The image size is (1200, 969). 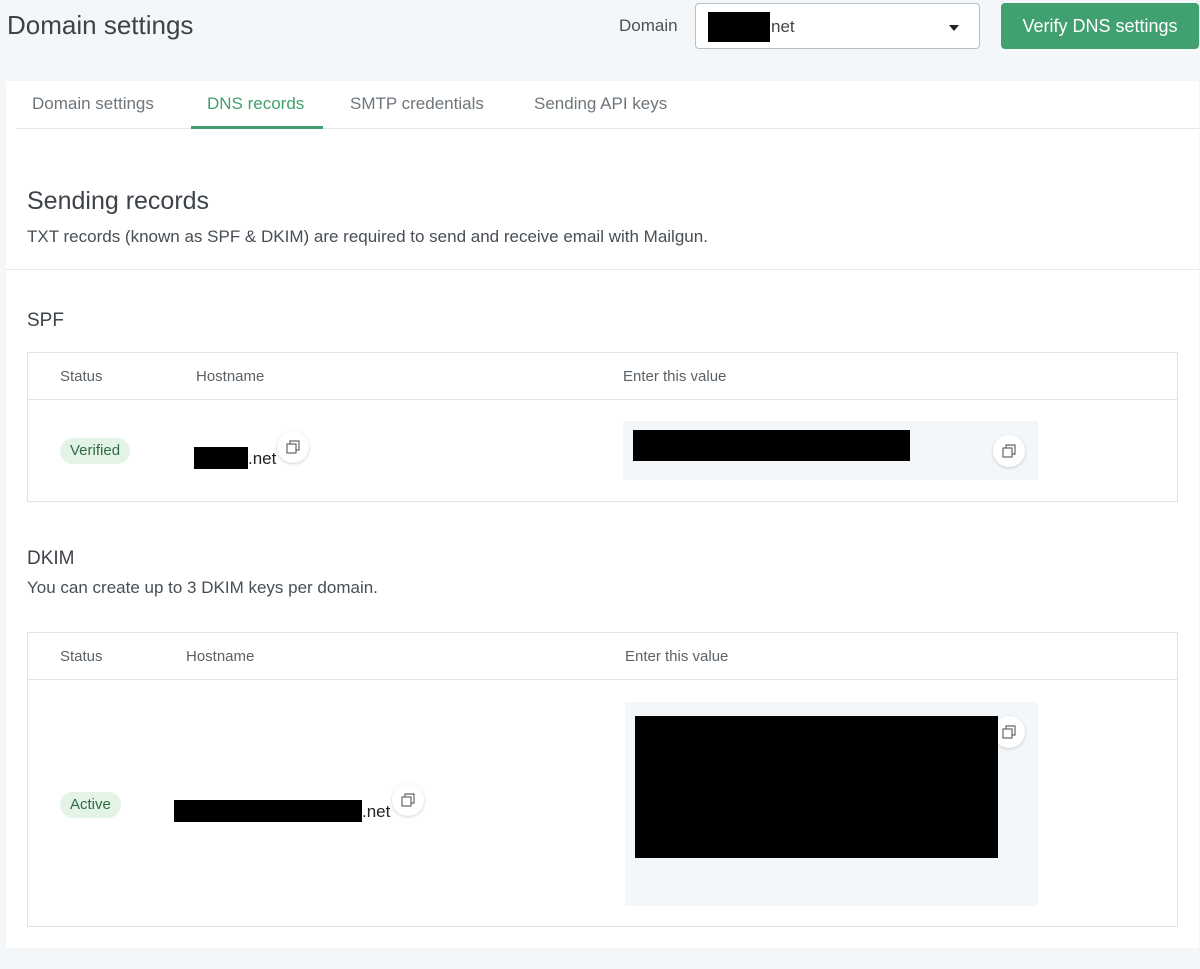 I want to click on domain-select-value: net, so click(x=783, y=26).